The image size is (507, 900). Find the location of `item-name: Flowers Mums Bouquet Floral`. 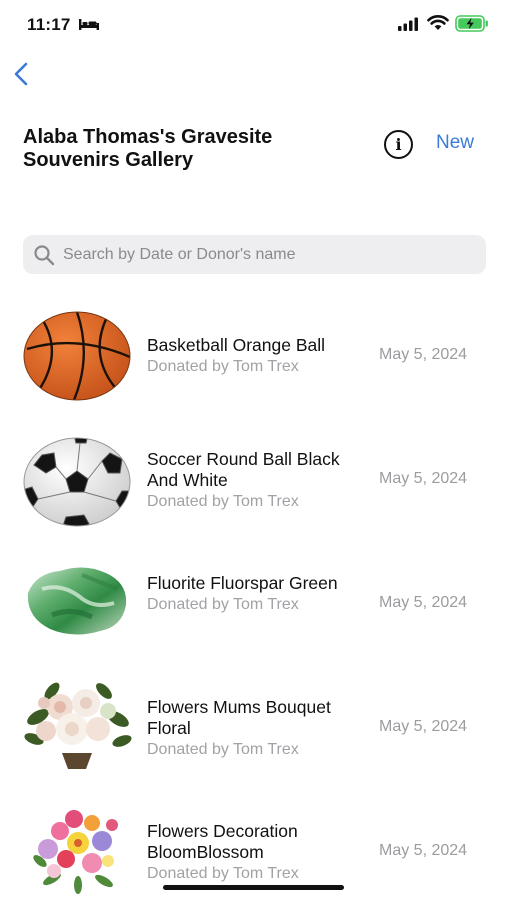

item-name: Flowers Mums Bouquet Floral is located at coordinates (239, 717).